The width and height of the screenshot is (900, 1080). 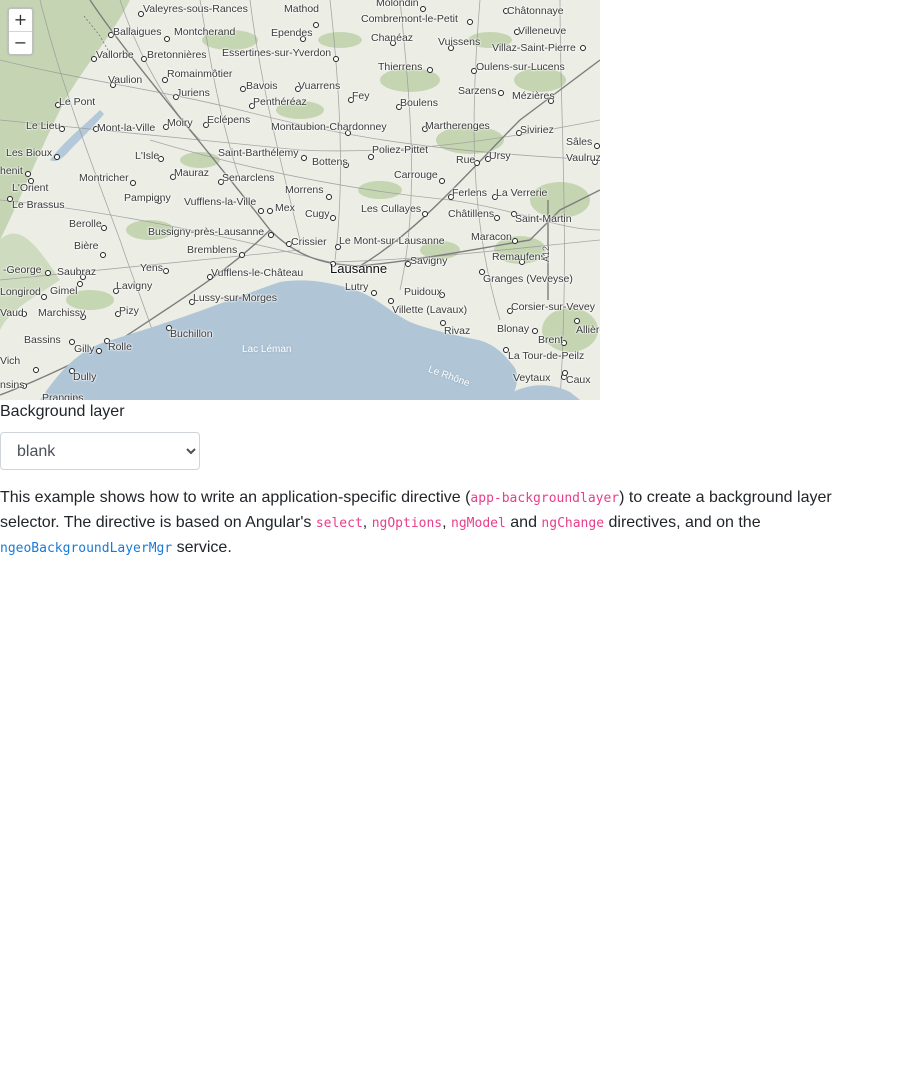 I want to click on background-layer-label: Background layer, so click(x=62, y=411).